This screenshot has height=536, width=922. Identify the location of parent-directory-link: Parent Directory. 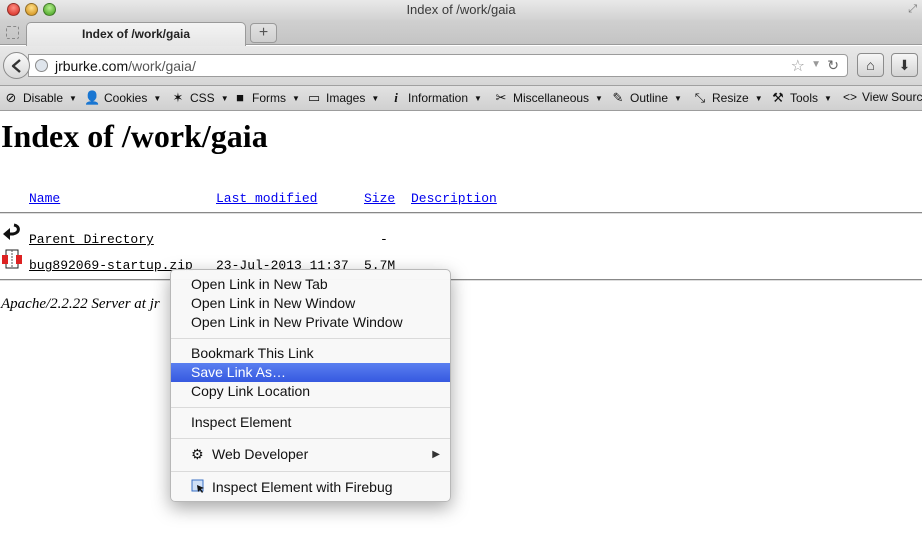
(91, 239).